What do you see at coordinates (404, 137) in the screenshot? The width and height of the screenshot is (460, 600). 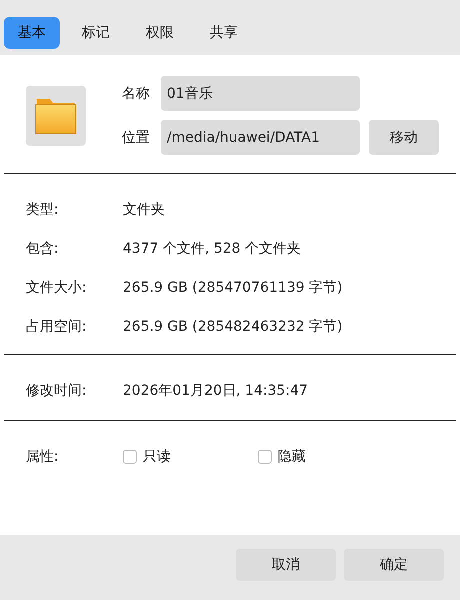 I see `move-button: 移动` at bounding box center [404, 137].